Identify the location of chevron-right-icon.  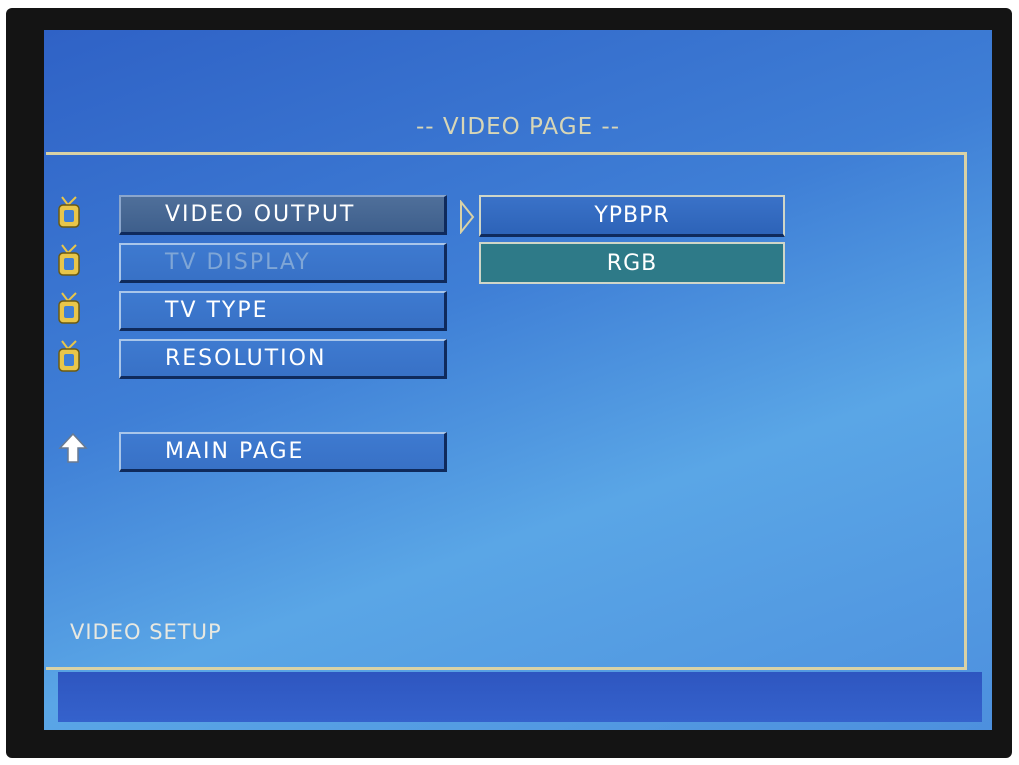
(467, 217).